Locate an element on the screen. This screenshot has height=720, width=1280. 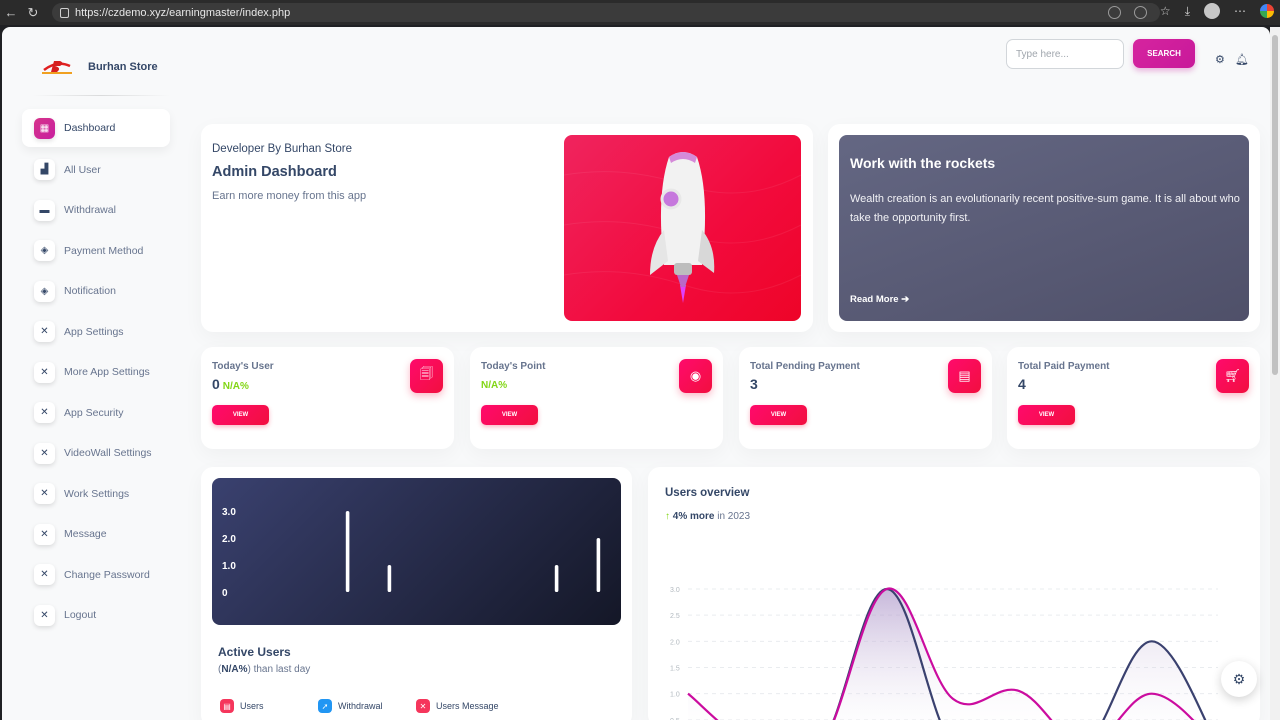
notification-bell-icon: 🔔︎ is located at coordinates (1242, 59).